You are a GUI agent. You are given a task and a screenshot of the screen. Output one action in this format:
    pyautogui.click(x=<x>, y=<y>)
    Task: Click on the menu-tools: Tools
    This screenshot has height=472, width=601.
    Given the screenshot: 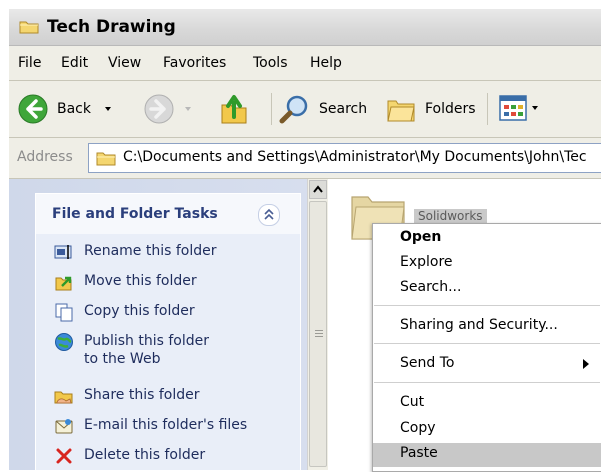 What is the action you would take?
    pyautogui.click(x=270, y=63)
    